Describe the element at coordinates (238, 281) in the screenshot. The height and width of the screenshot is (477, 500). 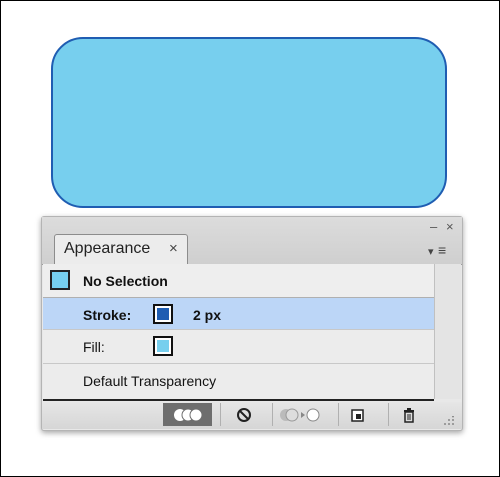
I see `selection-row: No Selection` at that location.